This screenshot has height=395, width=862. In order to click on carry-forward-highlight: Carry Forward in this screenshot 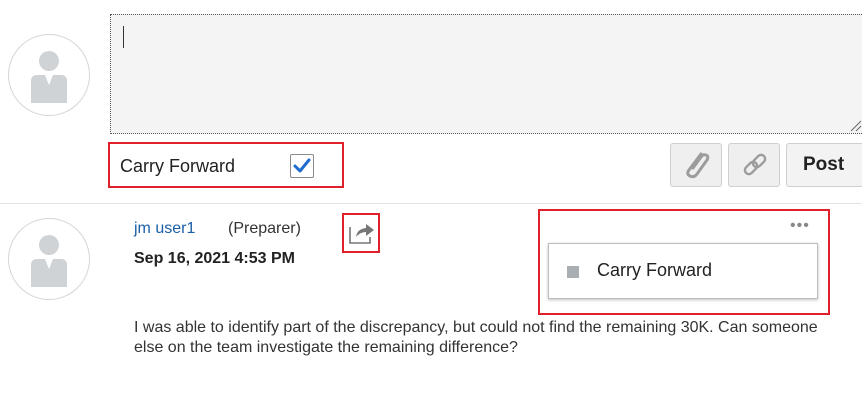, I will do `click(226, 165)`.